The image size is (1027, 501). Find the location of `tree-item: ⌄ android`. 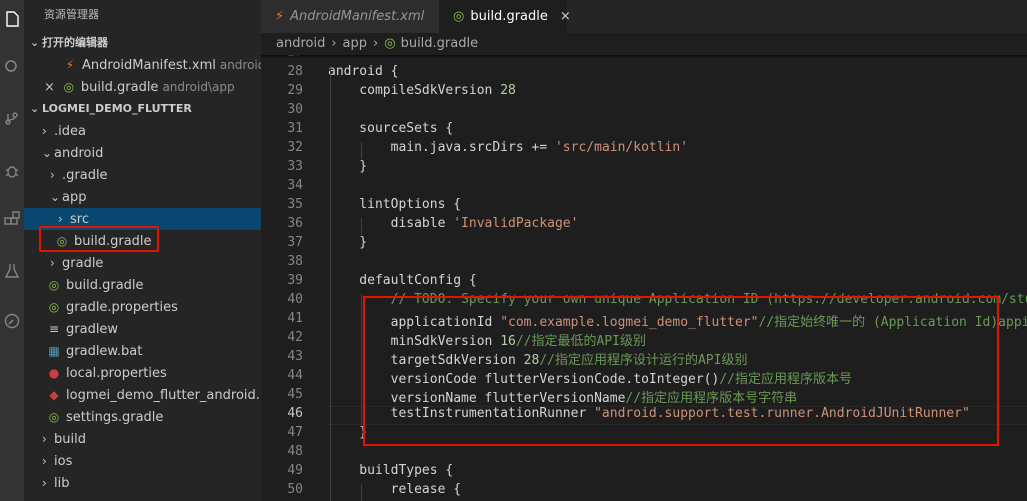

tree-item: ⌄ android is located at coordinates (142, 153).